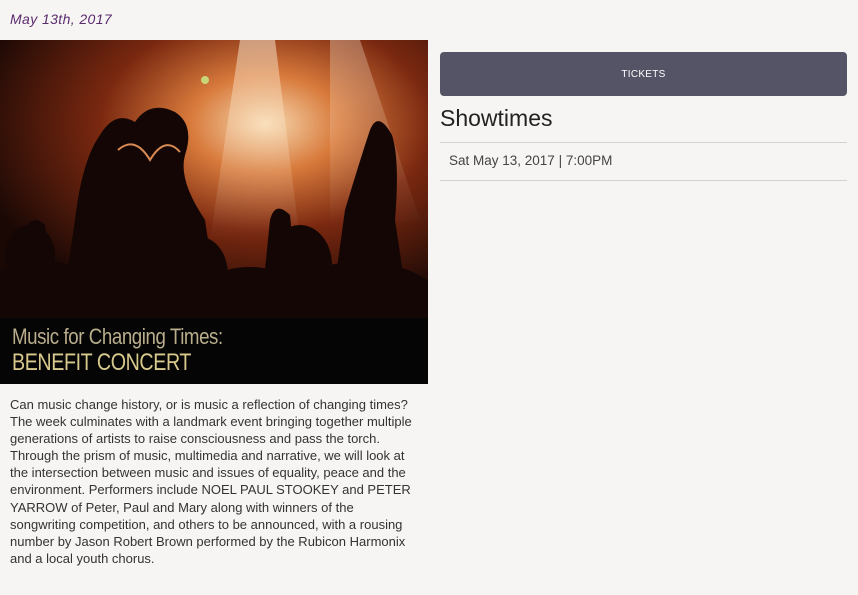 The height and width of the screenshot is (595, 858). Describe the element at coordinates (496, 118) in the screenshot. I see `showtimes-heading: Showtimes` at that location.